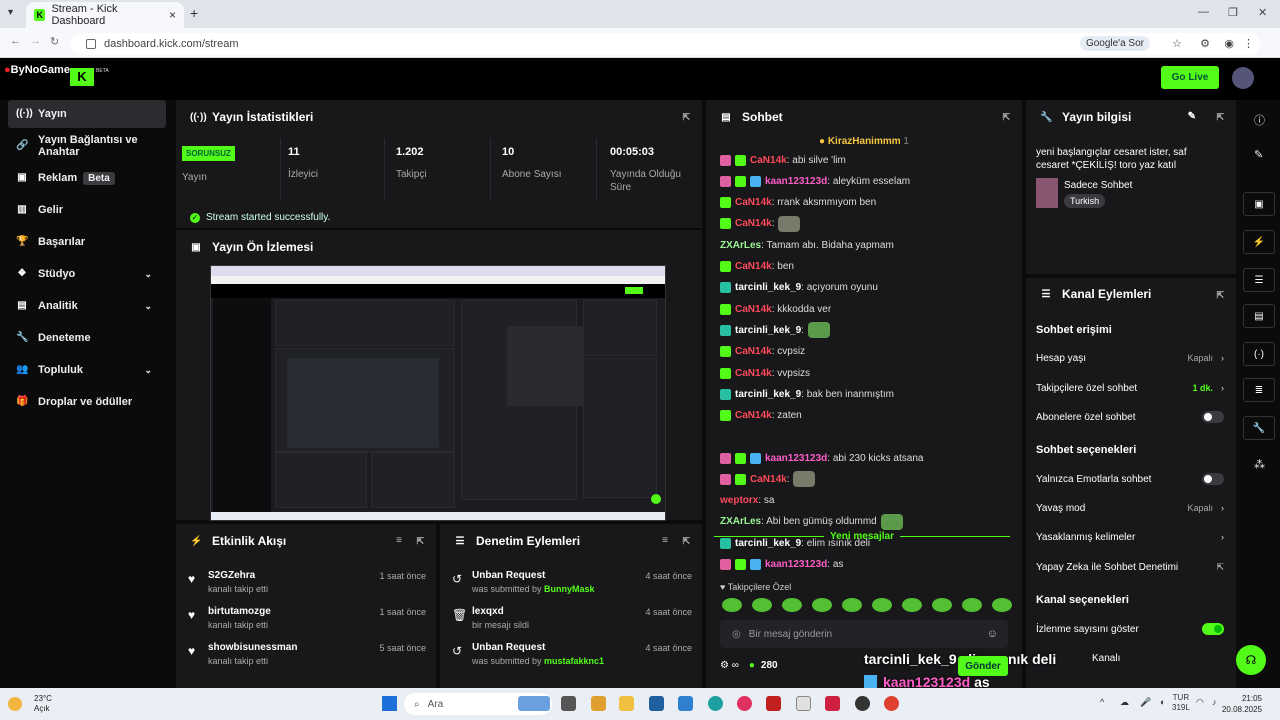  What do you see at coordinates (1145, 702) in the screenshot?
I see `mic-icon: 🎤` at bounding box center [1145, 702].